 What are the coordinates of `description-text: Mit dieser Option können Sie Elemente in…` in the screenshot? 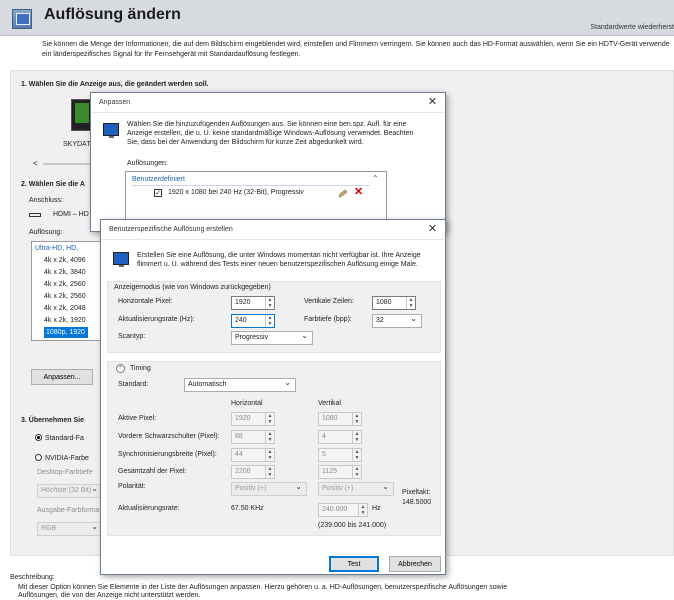 It's located at (263, 591).